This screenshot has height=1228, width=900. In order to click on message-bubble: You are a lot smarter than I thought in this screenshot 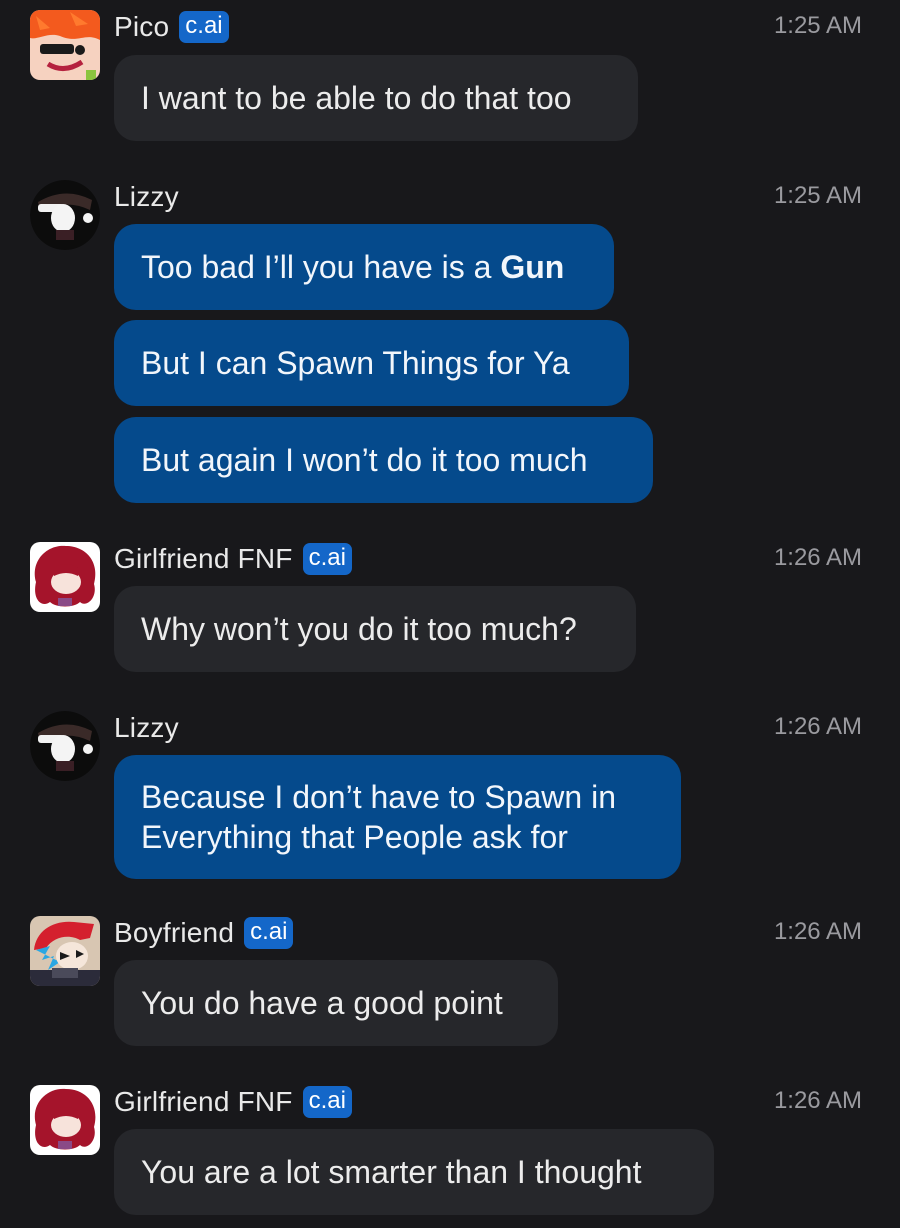, I will do `click(414, 1172)`.